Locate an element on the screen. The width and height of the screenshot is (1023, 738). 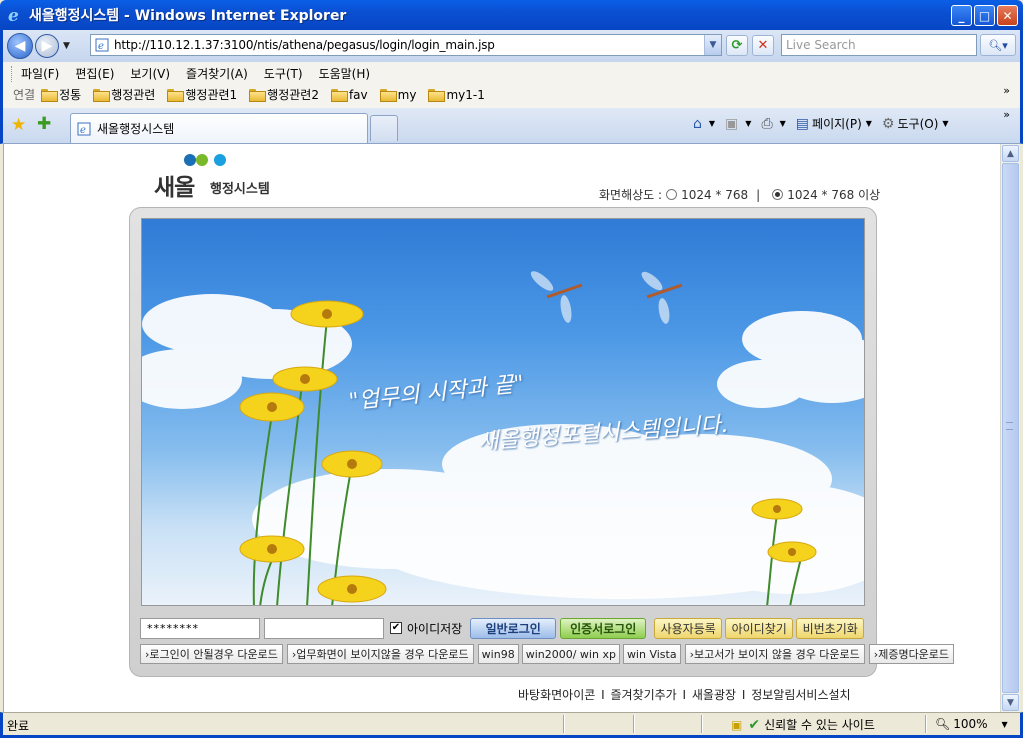
home-button: ⌂ ▼ is located at coordinates (704, 124).